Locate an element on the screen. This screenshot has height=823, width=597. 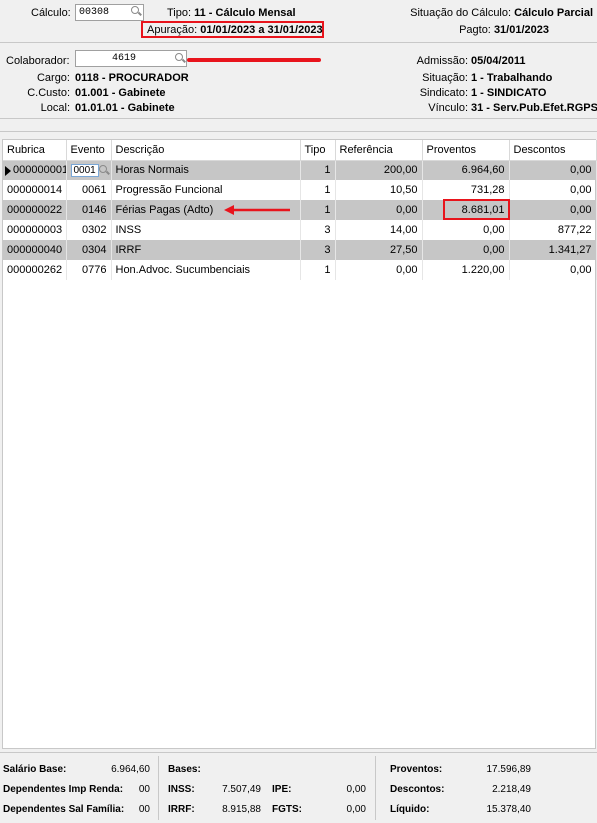
grid-top-divider is located at coordinates (298, 131).